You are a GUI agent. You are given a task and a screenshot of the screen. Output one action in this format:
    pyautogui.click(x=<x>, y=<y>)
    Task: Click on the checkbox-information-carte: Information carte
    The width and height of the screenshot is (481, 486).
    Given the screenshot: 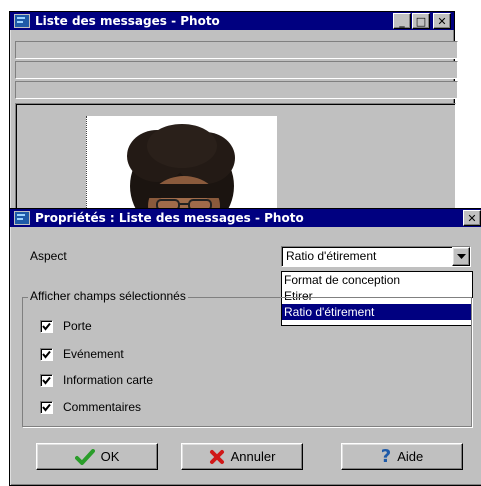 What is the action you would take?
    pyautogui.click(x=96, y=380)
    